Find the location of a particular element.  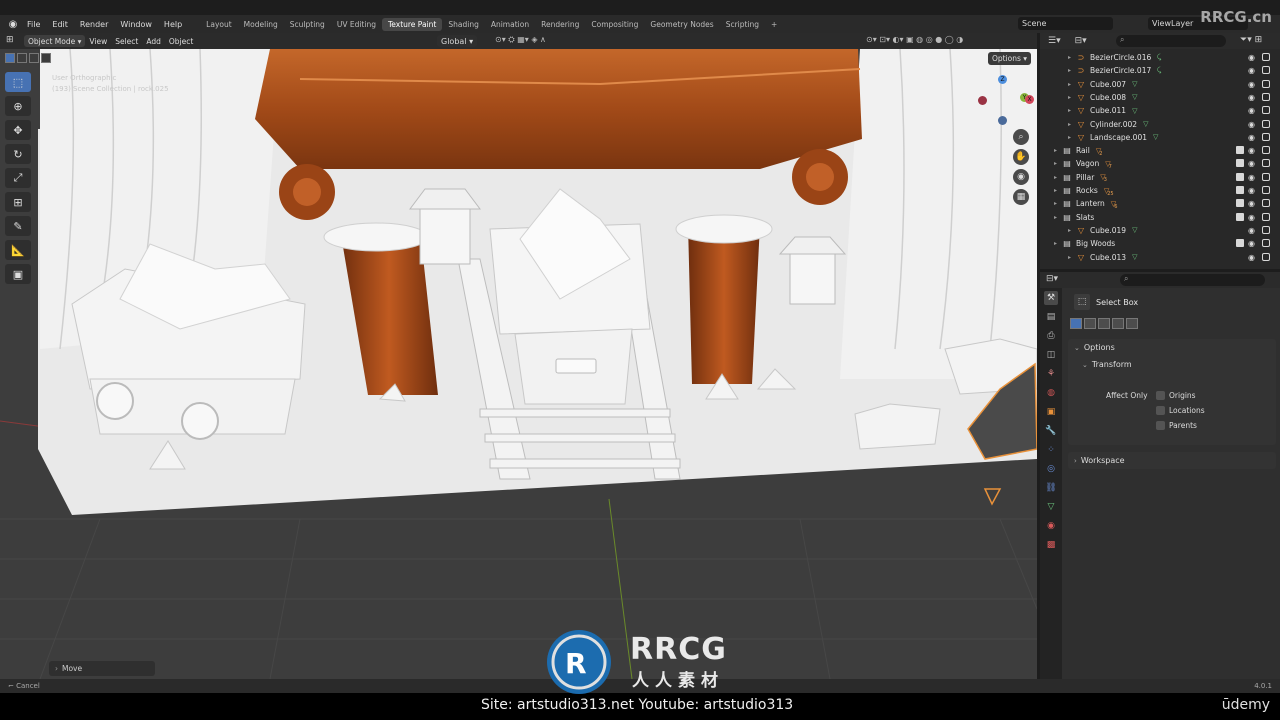

properties-editor-icon: ⊟▾ is located at coordinates (1052, 279).